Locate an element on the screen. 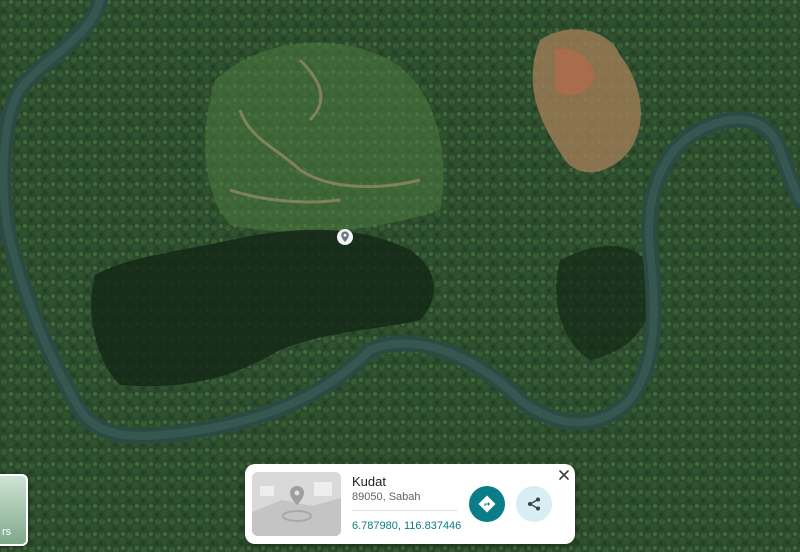 The width and height of the screenshot is (800, 552). layers-label: rs is located at coordinates (7, 532).